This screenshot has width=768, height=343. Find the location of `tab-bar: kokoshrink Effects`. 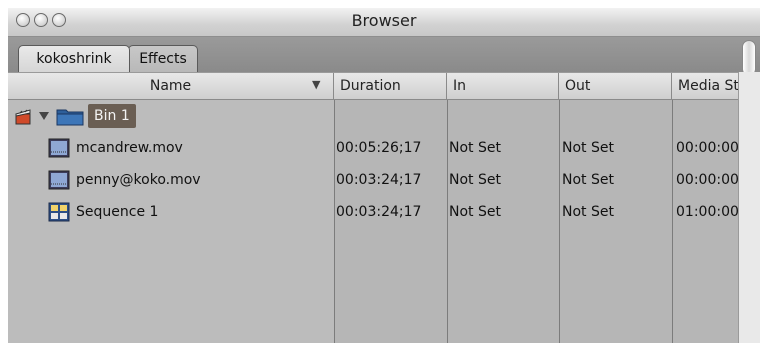

tab-bar: kokoshrink Effects is located at coordinates (384, 54).